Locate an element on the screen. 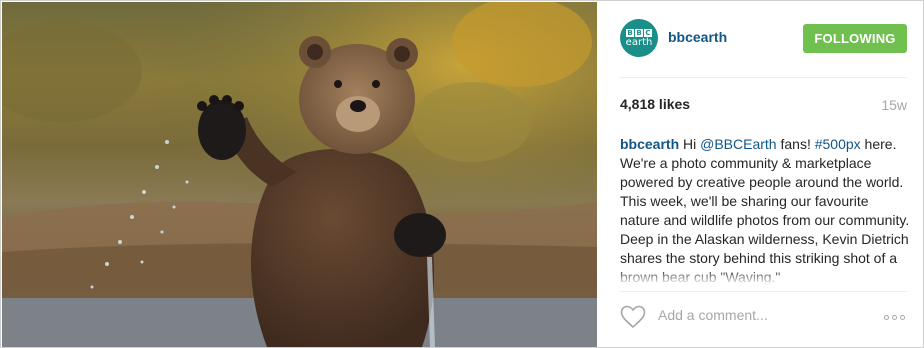 This screenshot has width=924, height=348. username-link: bbcearth is located at coordinates (697, 37).